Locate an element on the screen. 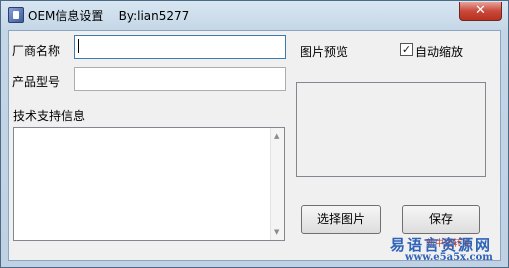 The width and height of the screenshot is (509, 268). image-preview-label: 图片预览 is located at coordinates (324, 52).